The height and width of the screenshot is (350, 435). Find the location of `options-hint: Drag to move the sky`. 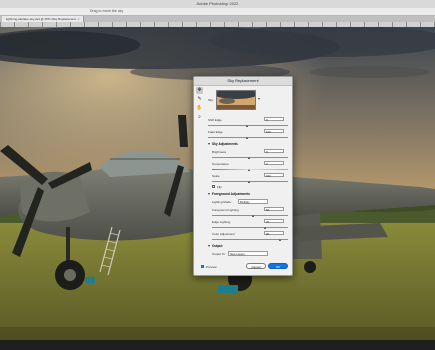

options-hint: Drag to move the sky is located at coordinates (107, 11).